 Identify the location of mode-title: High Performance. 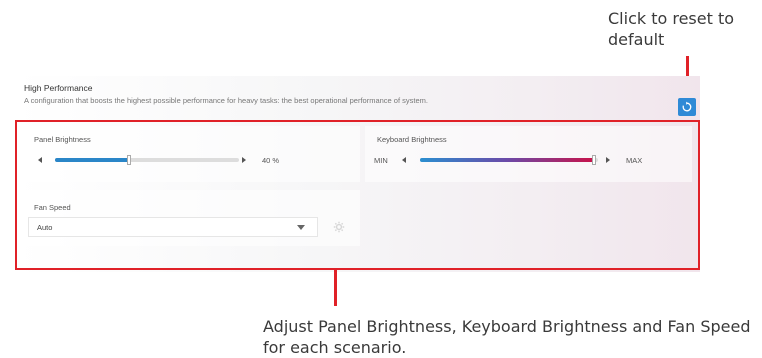
(58, 88).